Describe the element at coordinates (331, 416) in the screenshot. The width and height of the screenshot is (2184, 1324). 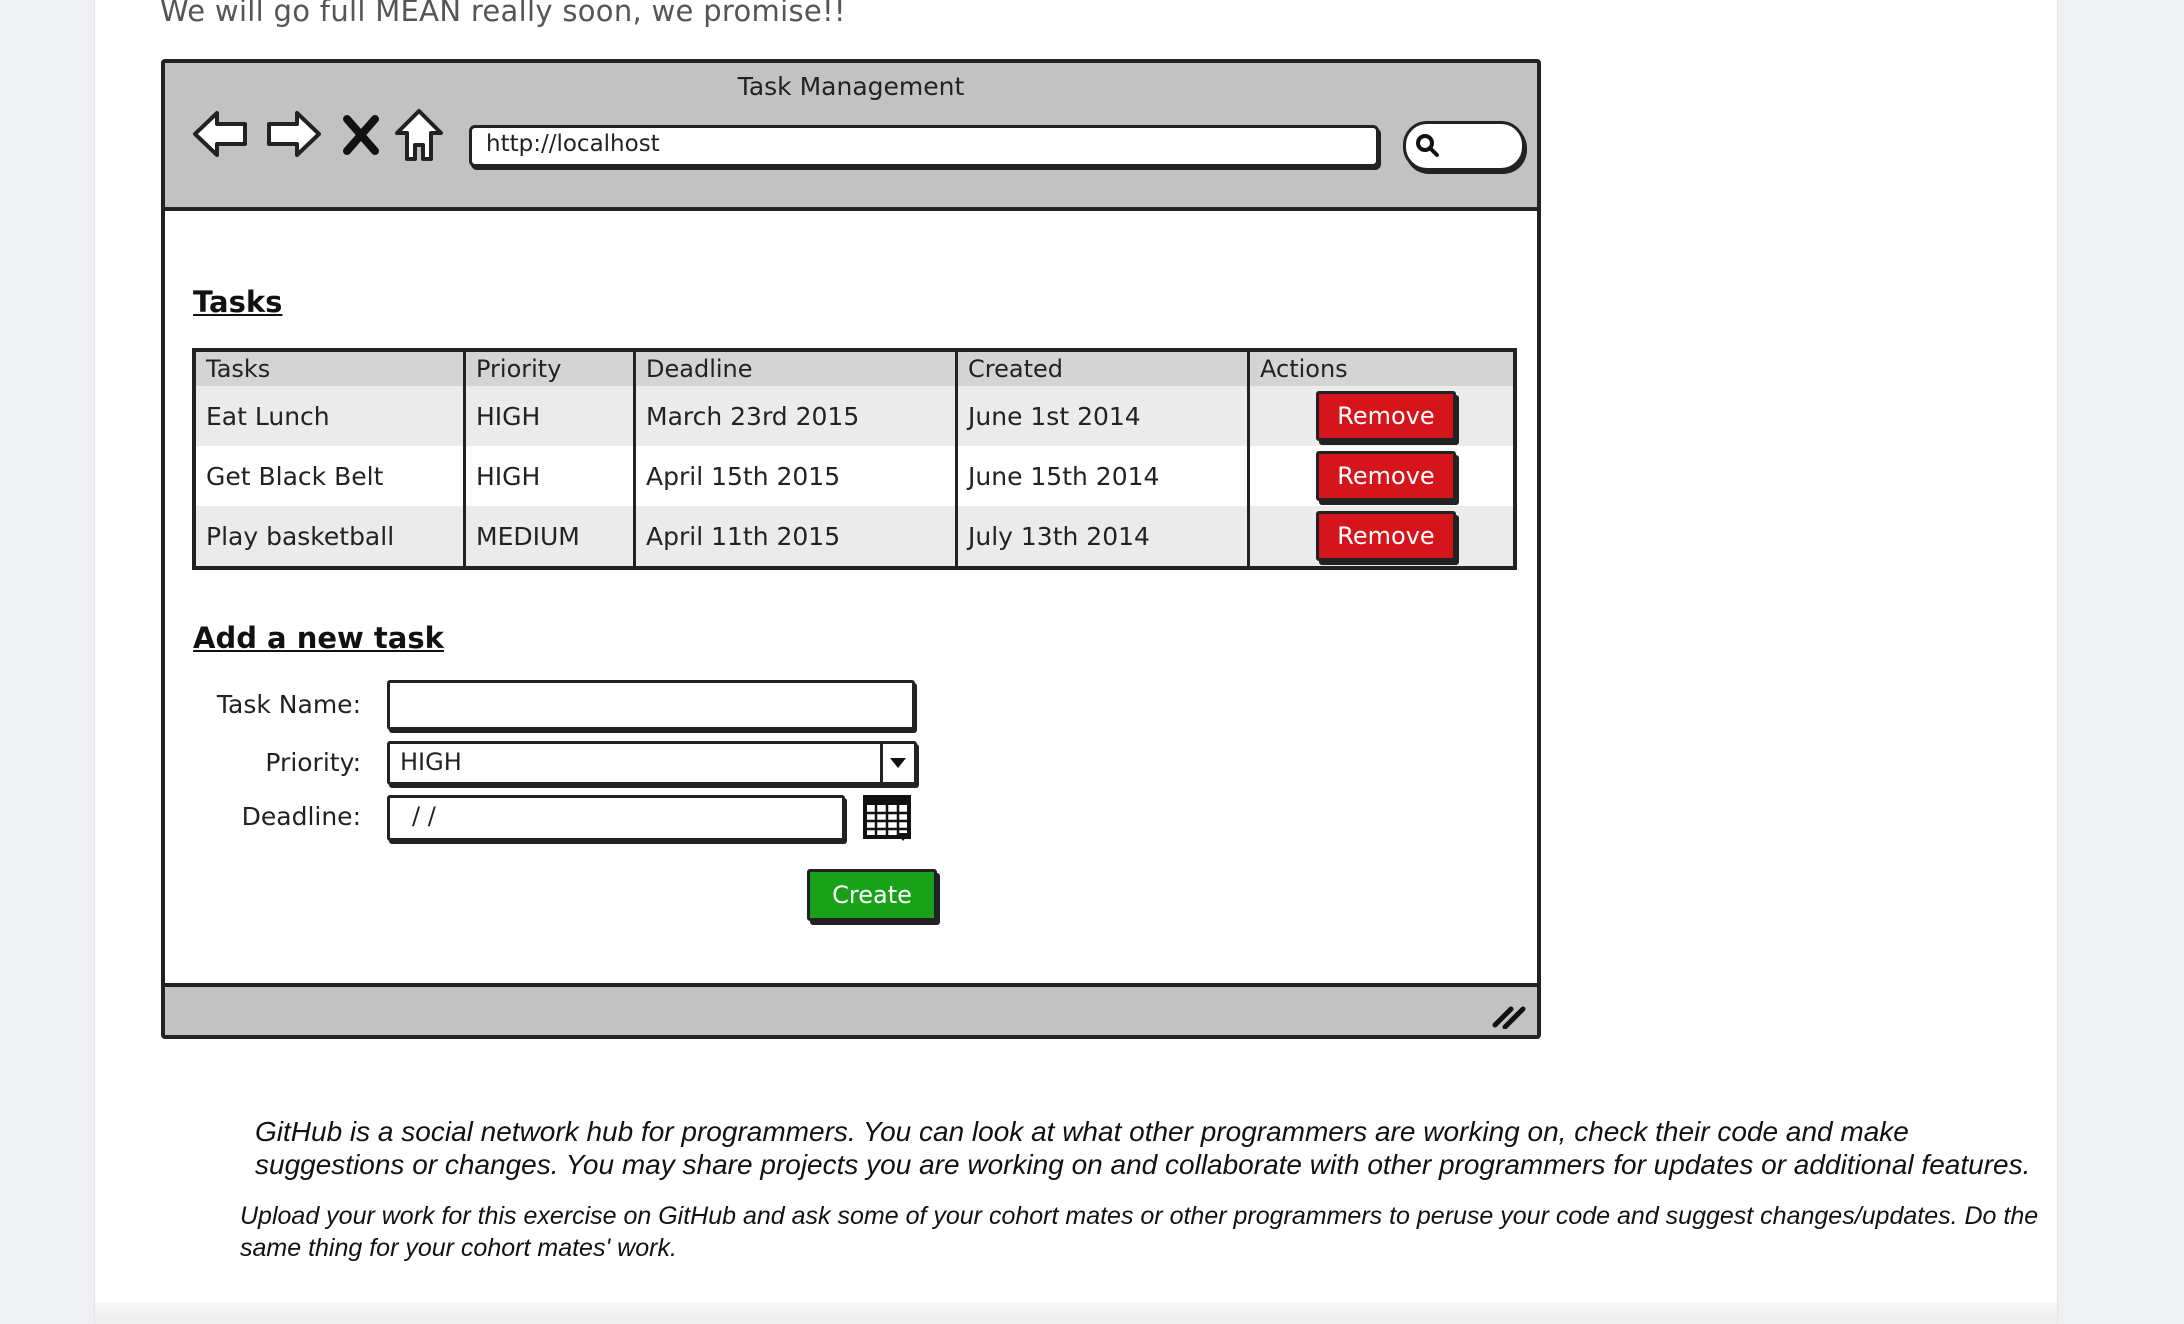
I see `task-cell: Eat Lunch` at that location.